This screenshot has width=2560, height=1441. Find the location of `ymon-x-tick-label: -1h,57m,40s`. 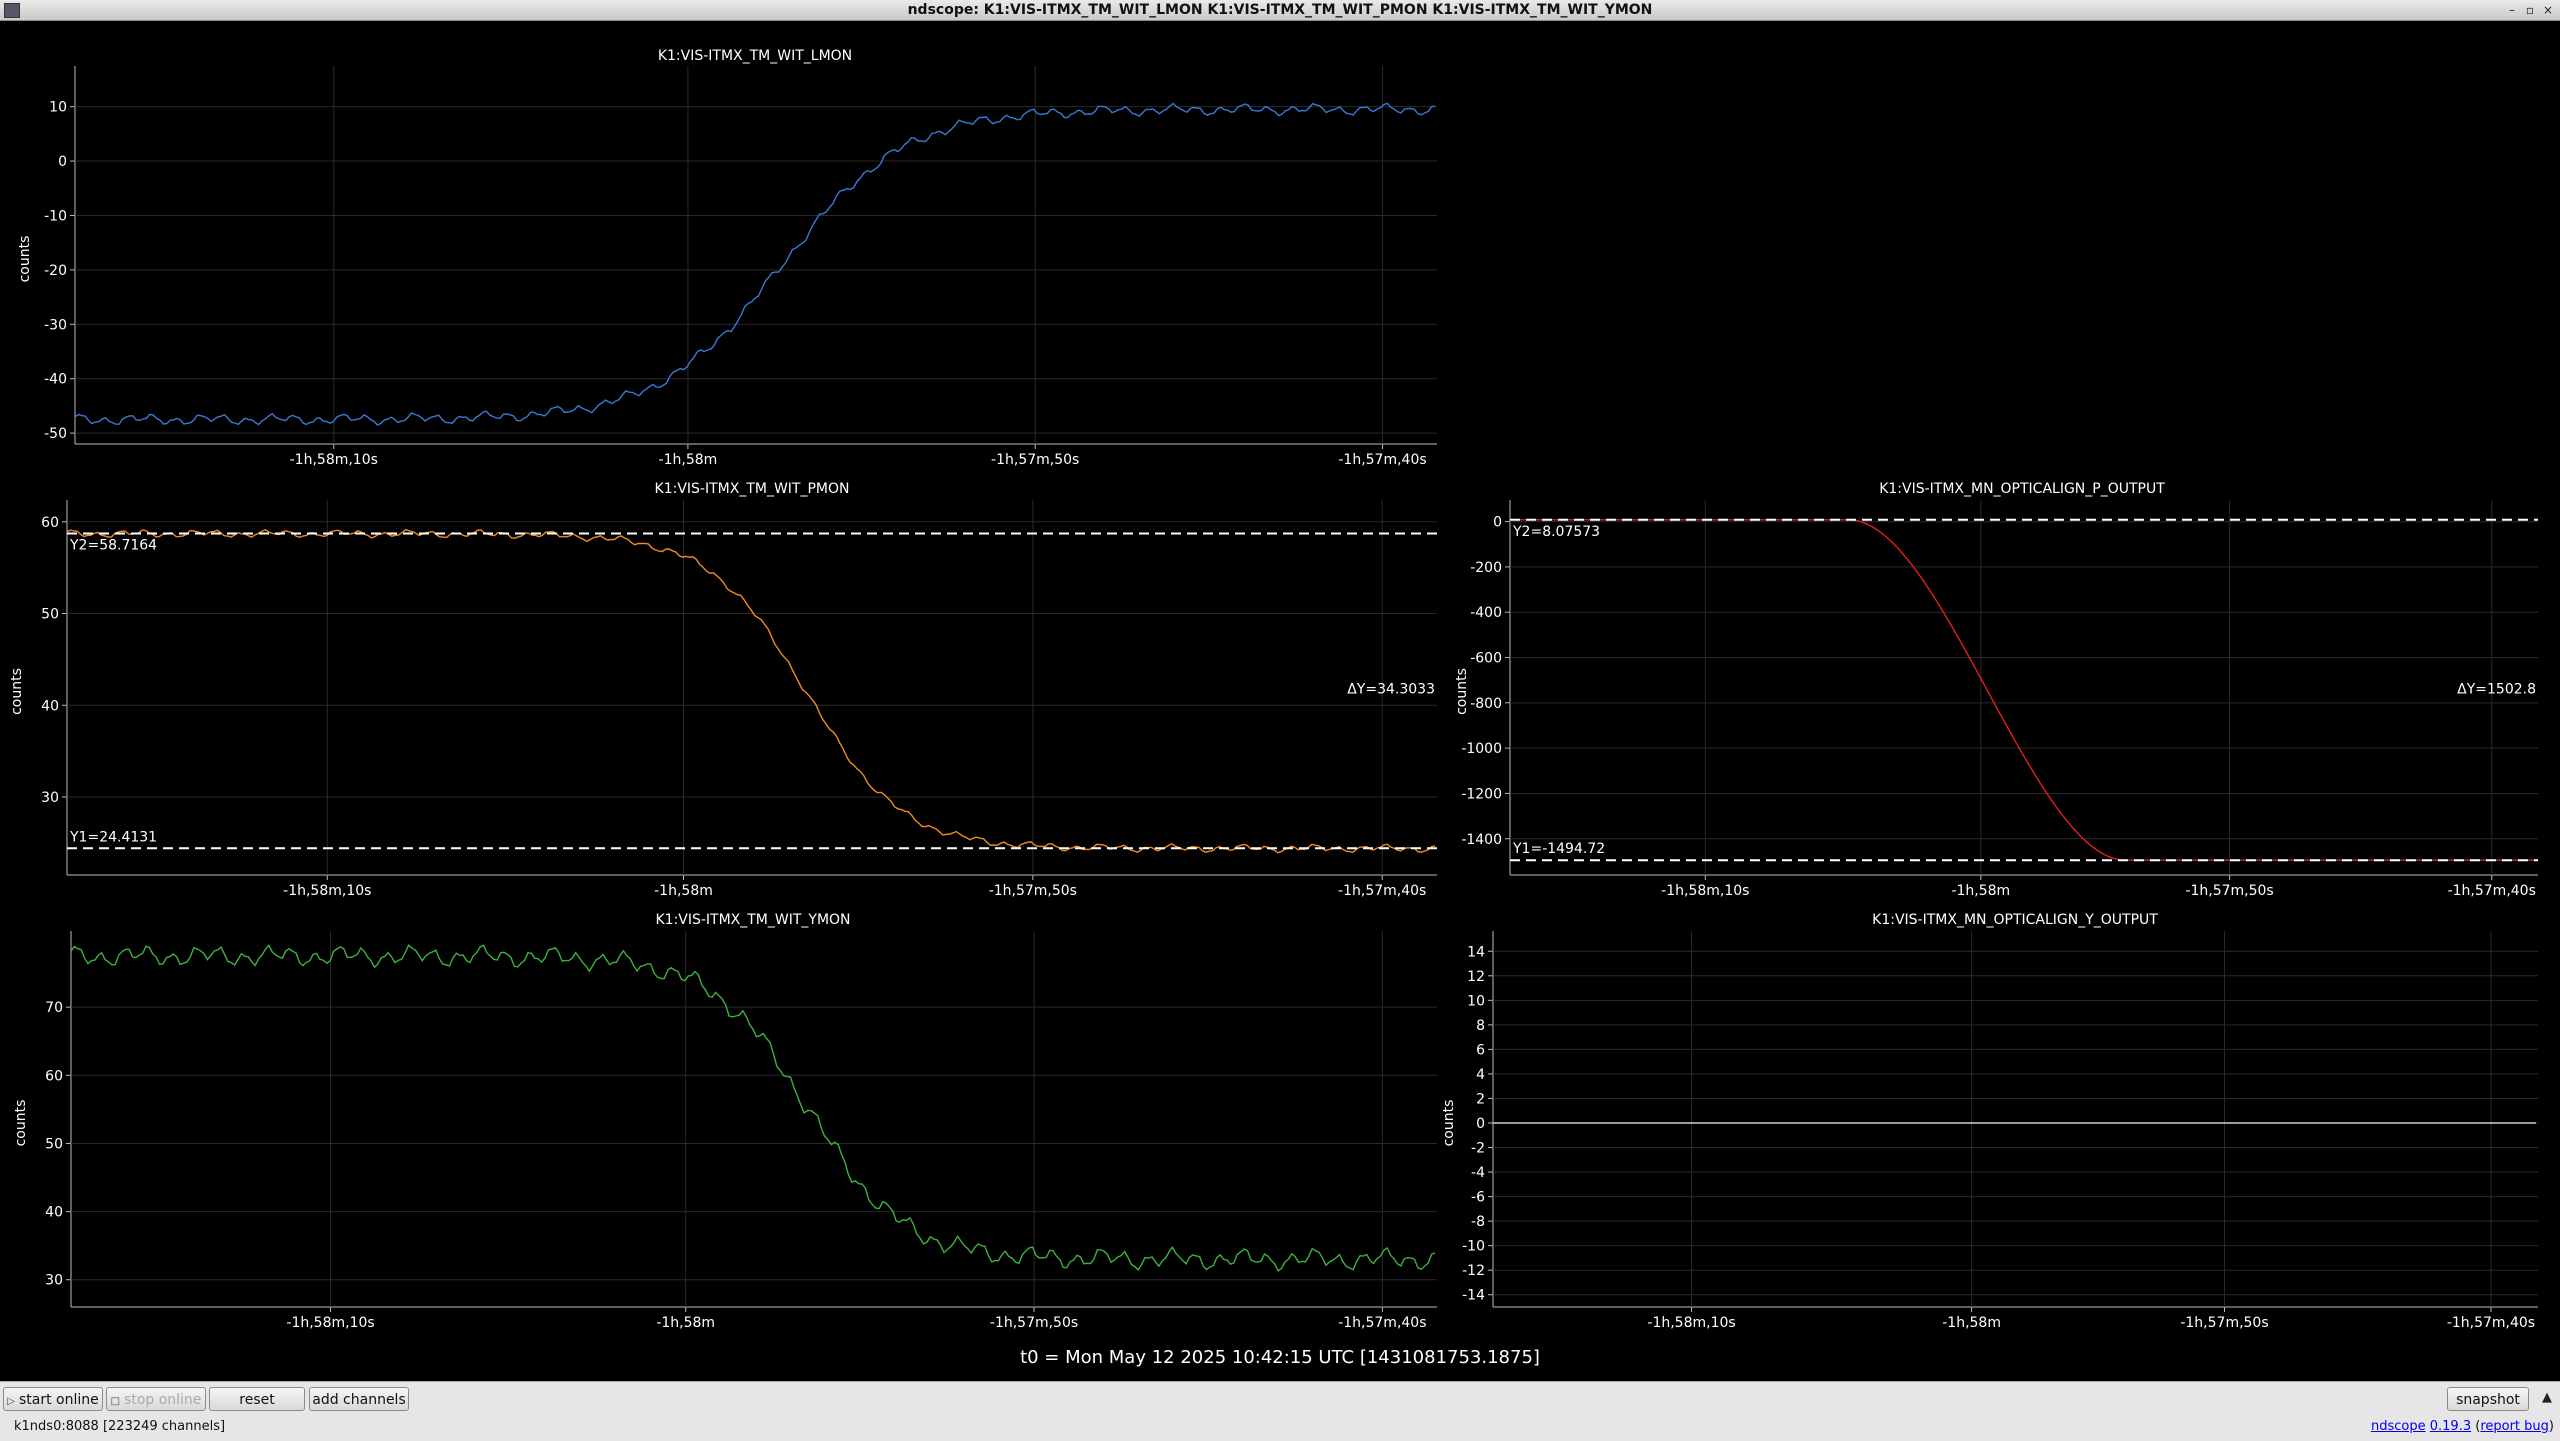

ymon-x-tick-label: -1h,57m,40s is located at coordinates (1382, 1323).